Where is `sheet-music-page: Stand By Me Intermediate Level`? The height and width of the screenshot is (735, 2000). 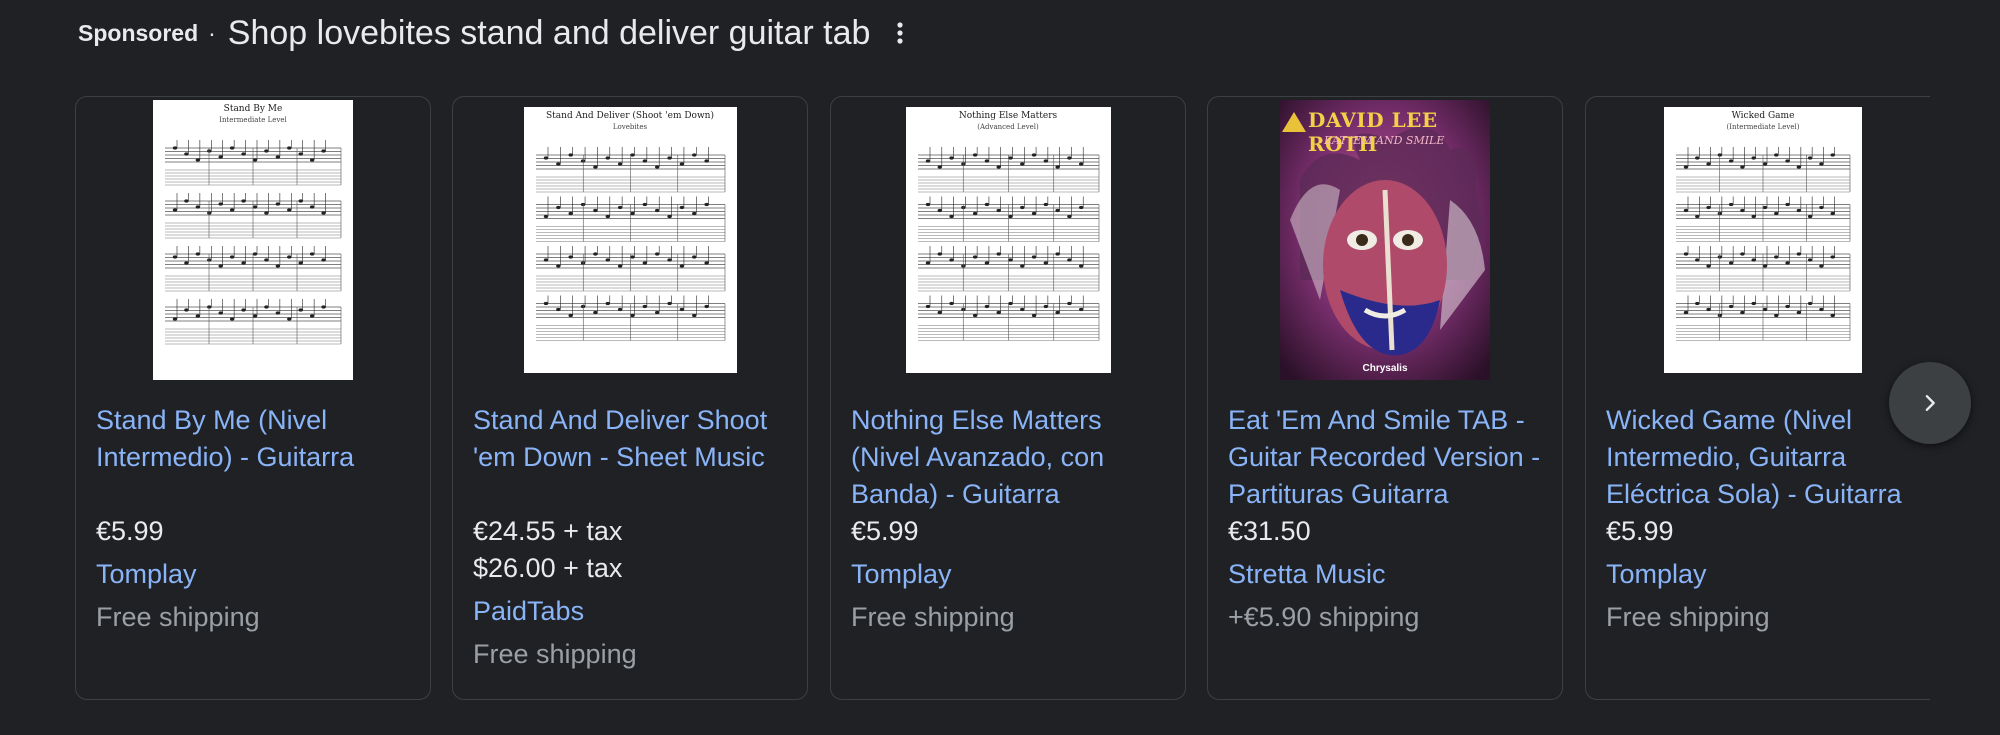
sheet-music-page: Stand By Me Intermediate Level is located at coordinates (253, 239).